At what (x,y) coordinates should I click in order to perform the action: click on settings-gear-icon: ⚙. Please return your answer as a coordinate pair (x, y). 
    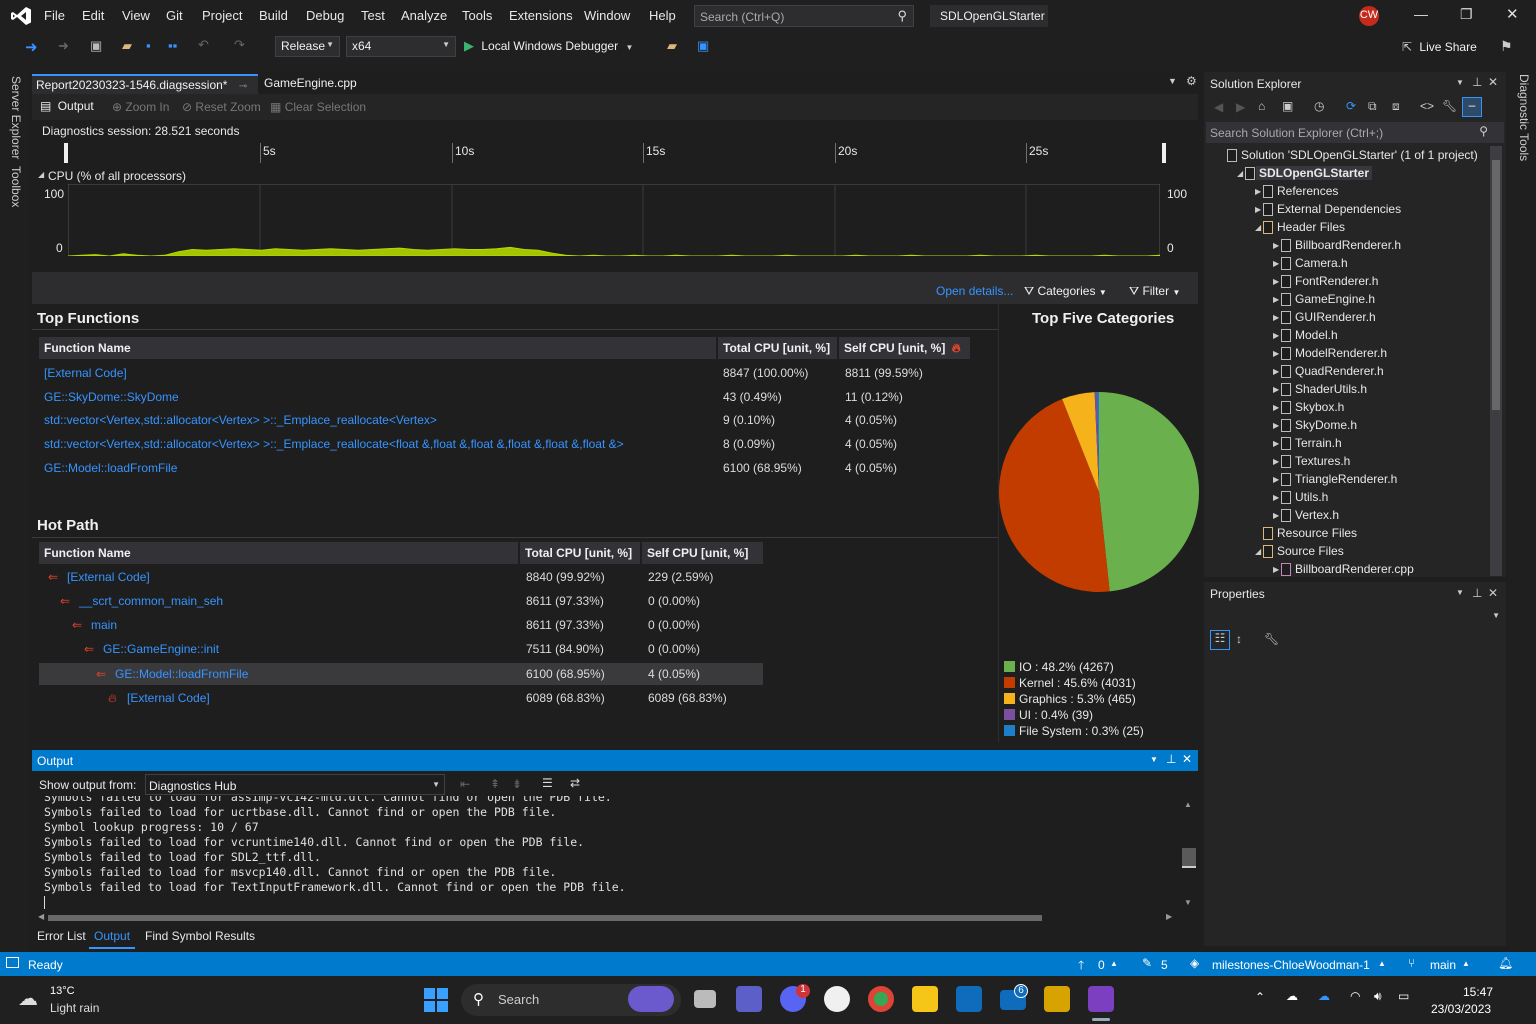
    Looking at the image, I should click on (1191, 81).